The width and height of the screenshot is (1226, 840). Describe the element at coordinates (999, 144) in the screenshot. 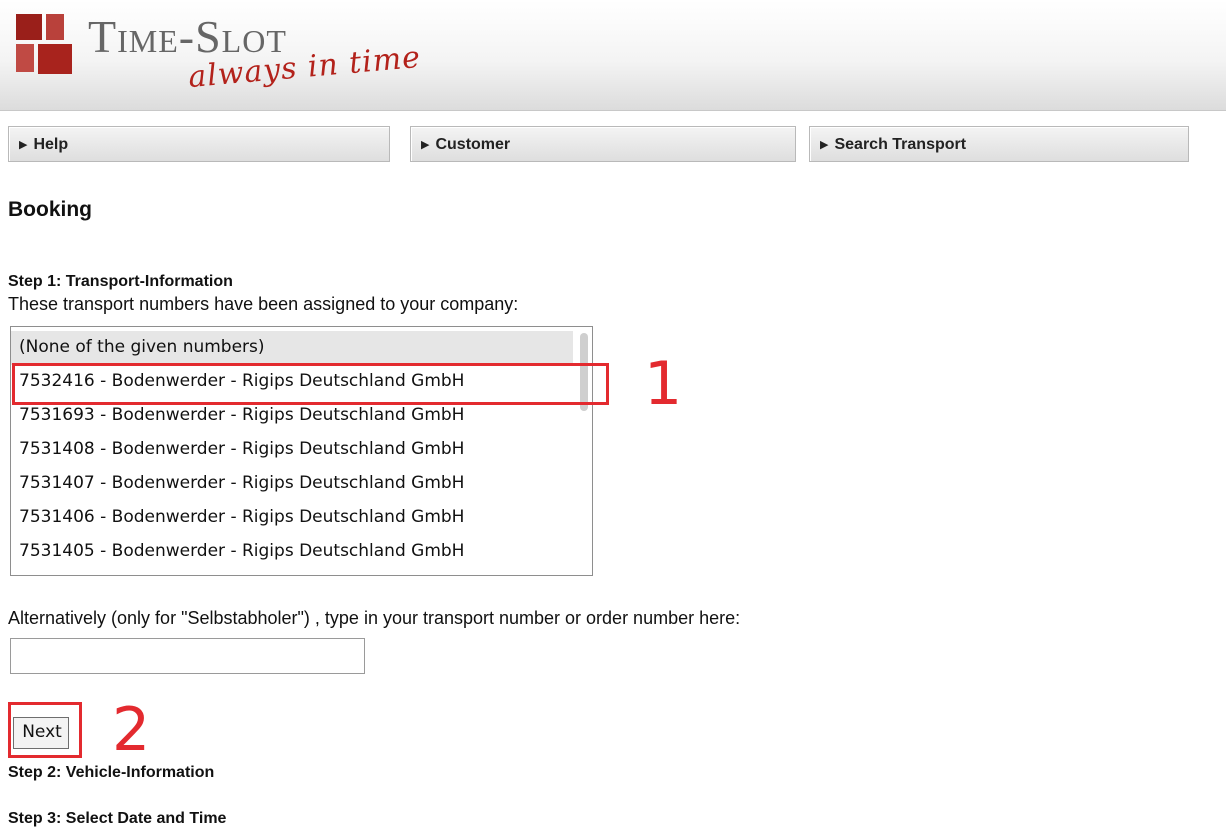

I see `nav-search-transport-button: ▶ Search Transport` at that location.